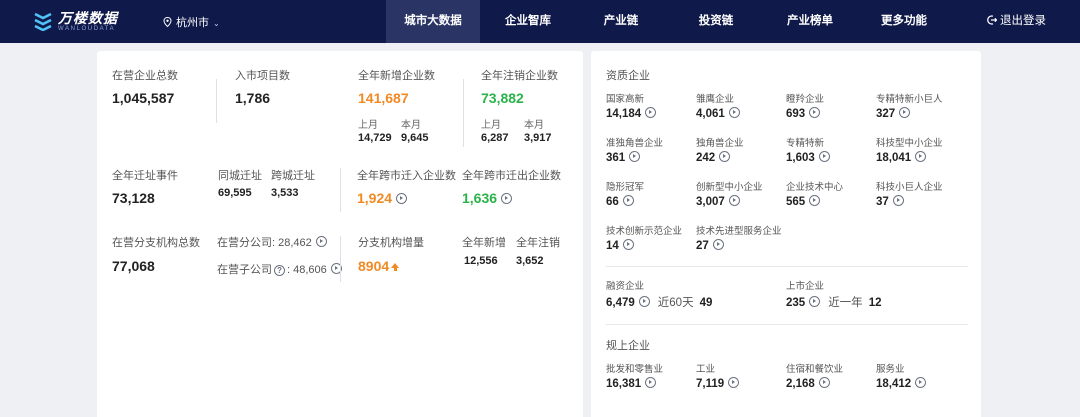 This screenshot has height=417, width=1080. I want to click on qualification-value-item: 327, so click(893, 113).